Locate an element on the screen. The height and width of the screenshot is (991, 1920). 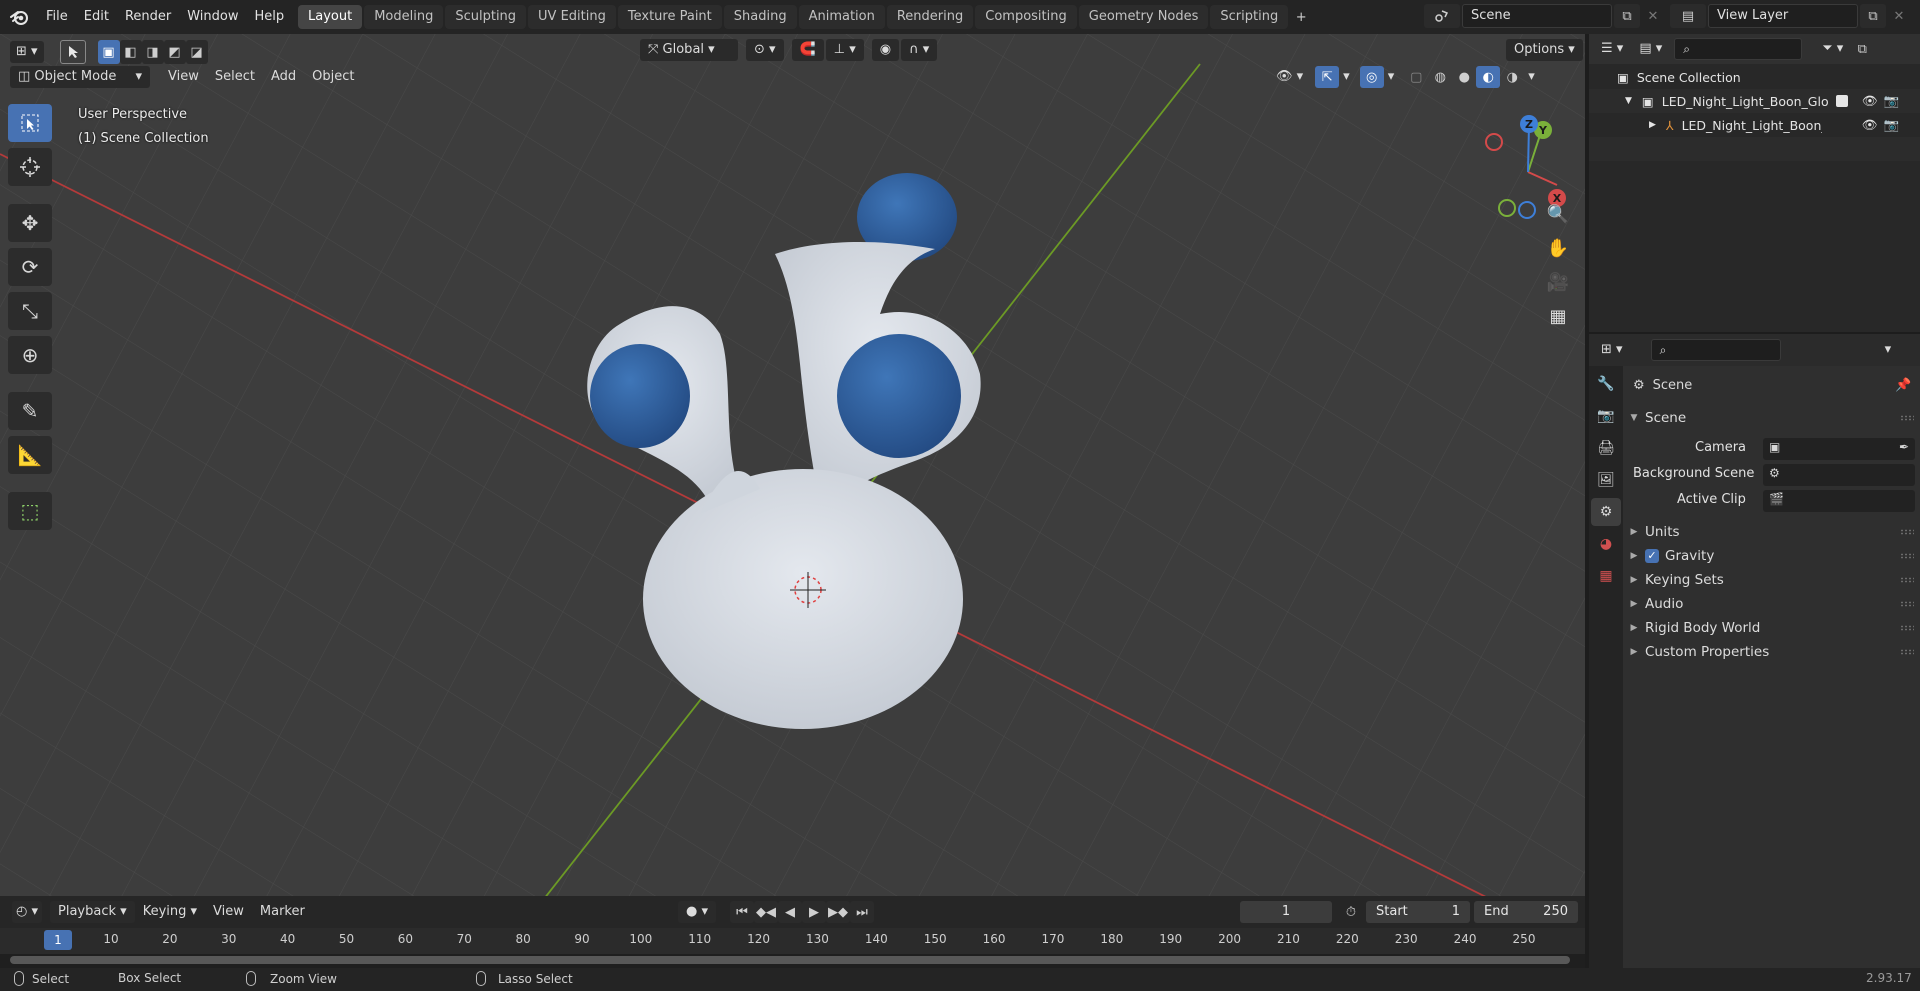
output-tab-icon: 🖨 is located at coordinates (1606, 448).